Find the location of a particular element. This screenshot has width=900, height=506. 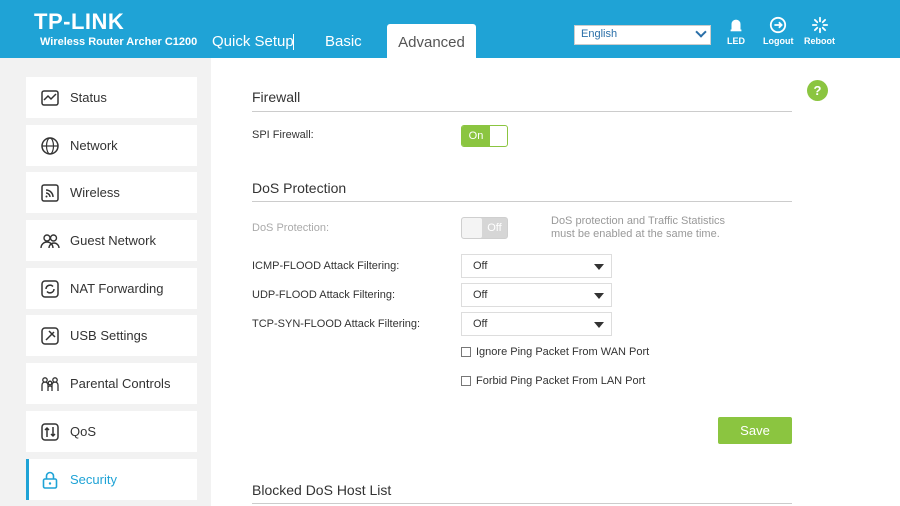

sidebar-item-wireless: Wireless is located at coordinates (111, 192).